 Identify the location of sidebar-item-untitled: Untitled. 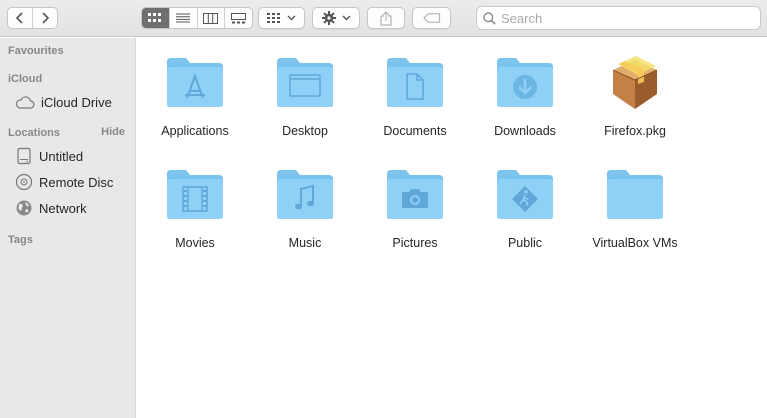
(49, 156).